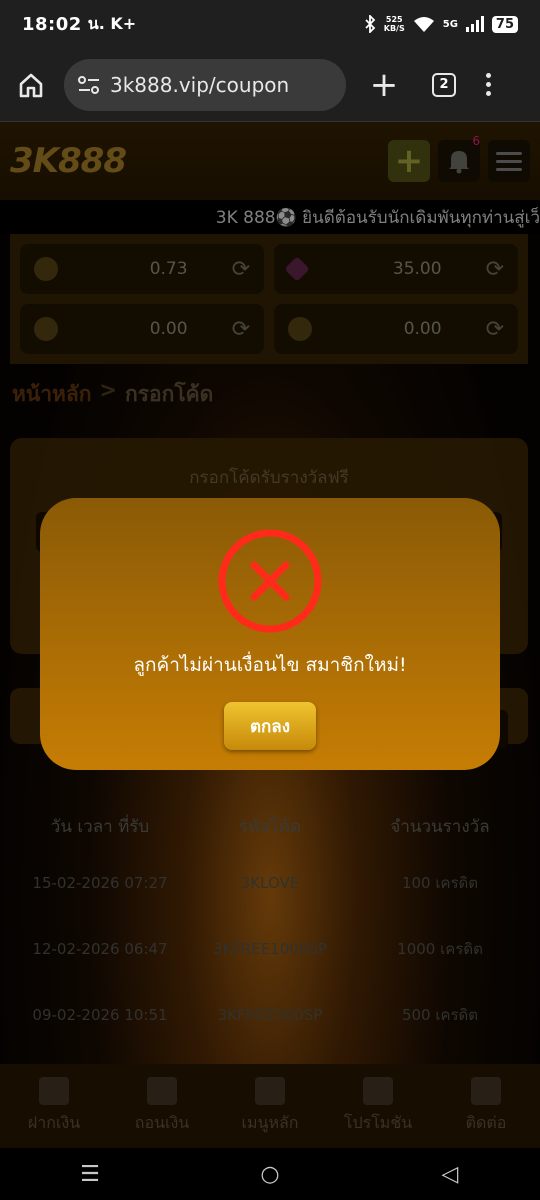 The height and width of the screenshot is (1200, 540). I want to click on home-icon, so click(31, 85).